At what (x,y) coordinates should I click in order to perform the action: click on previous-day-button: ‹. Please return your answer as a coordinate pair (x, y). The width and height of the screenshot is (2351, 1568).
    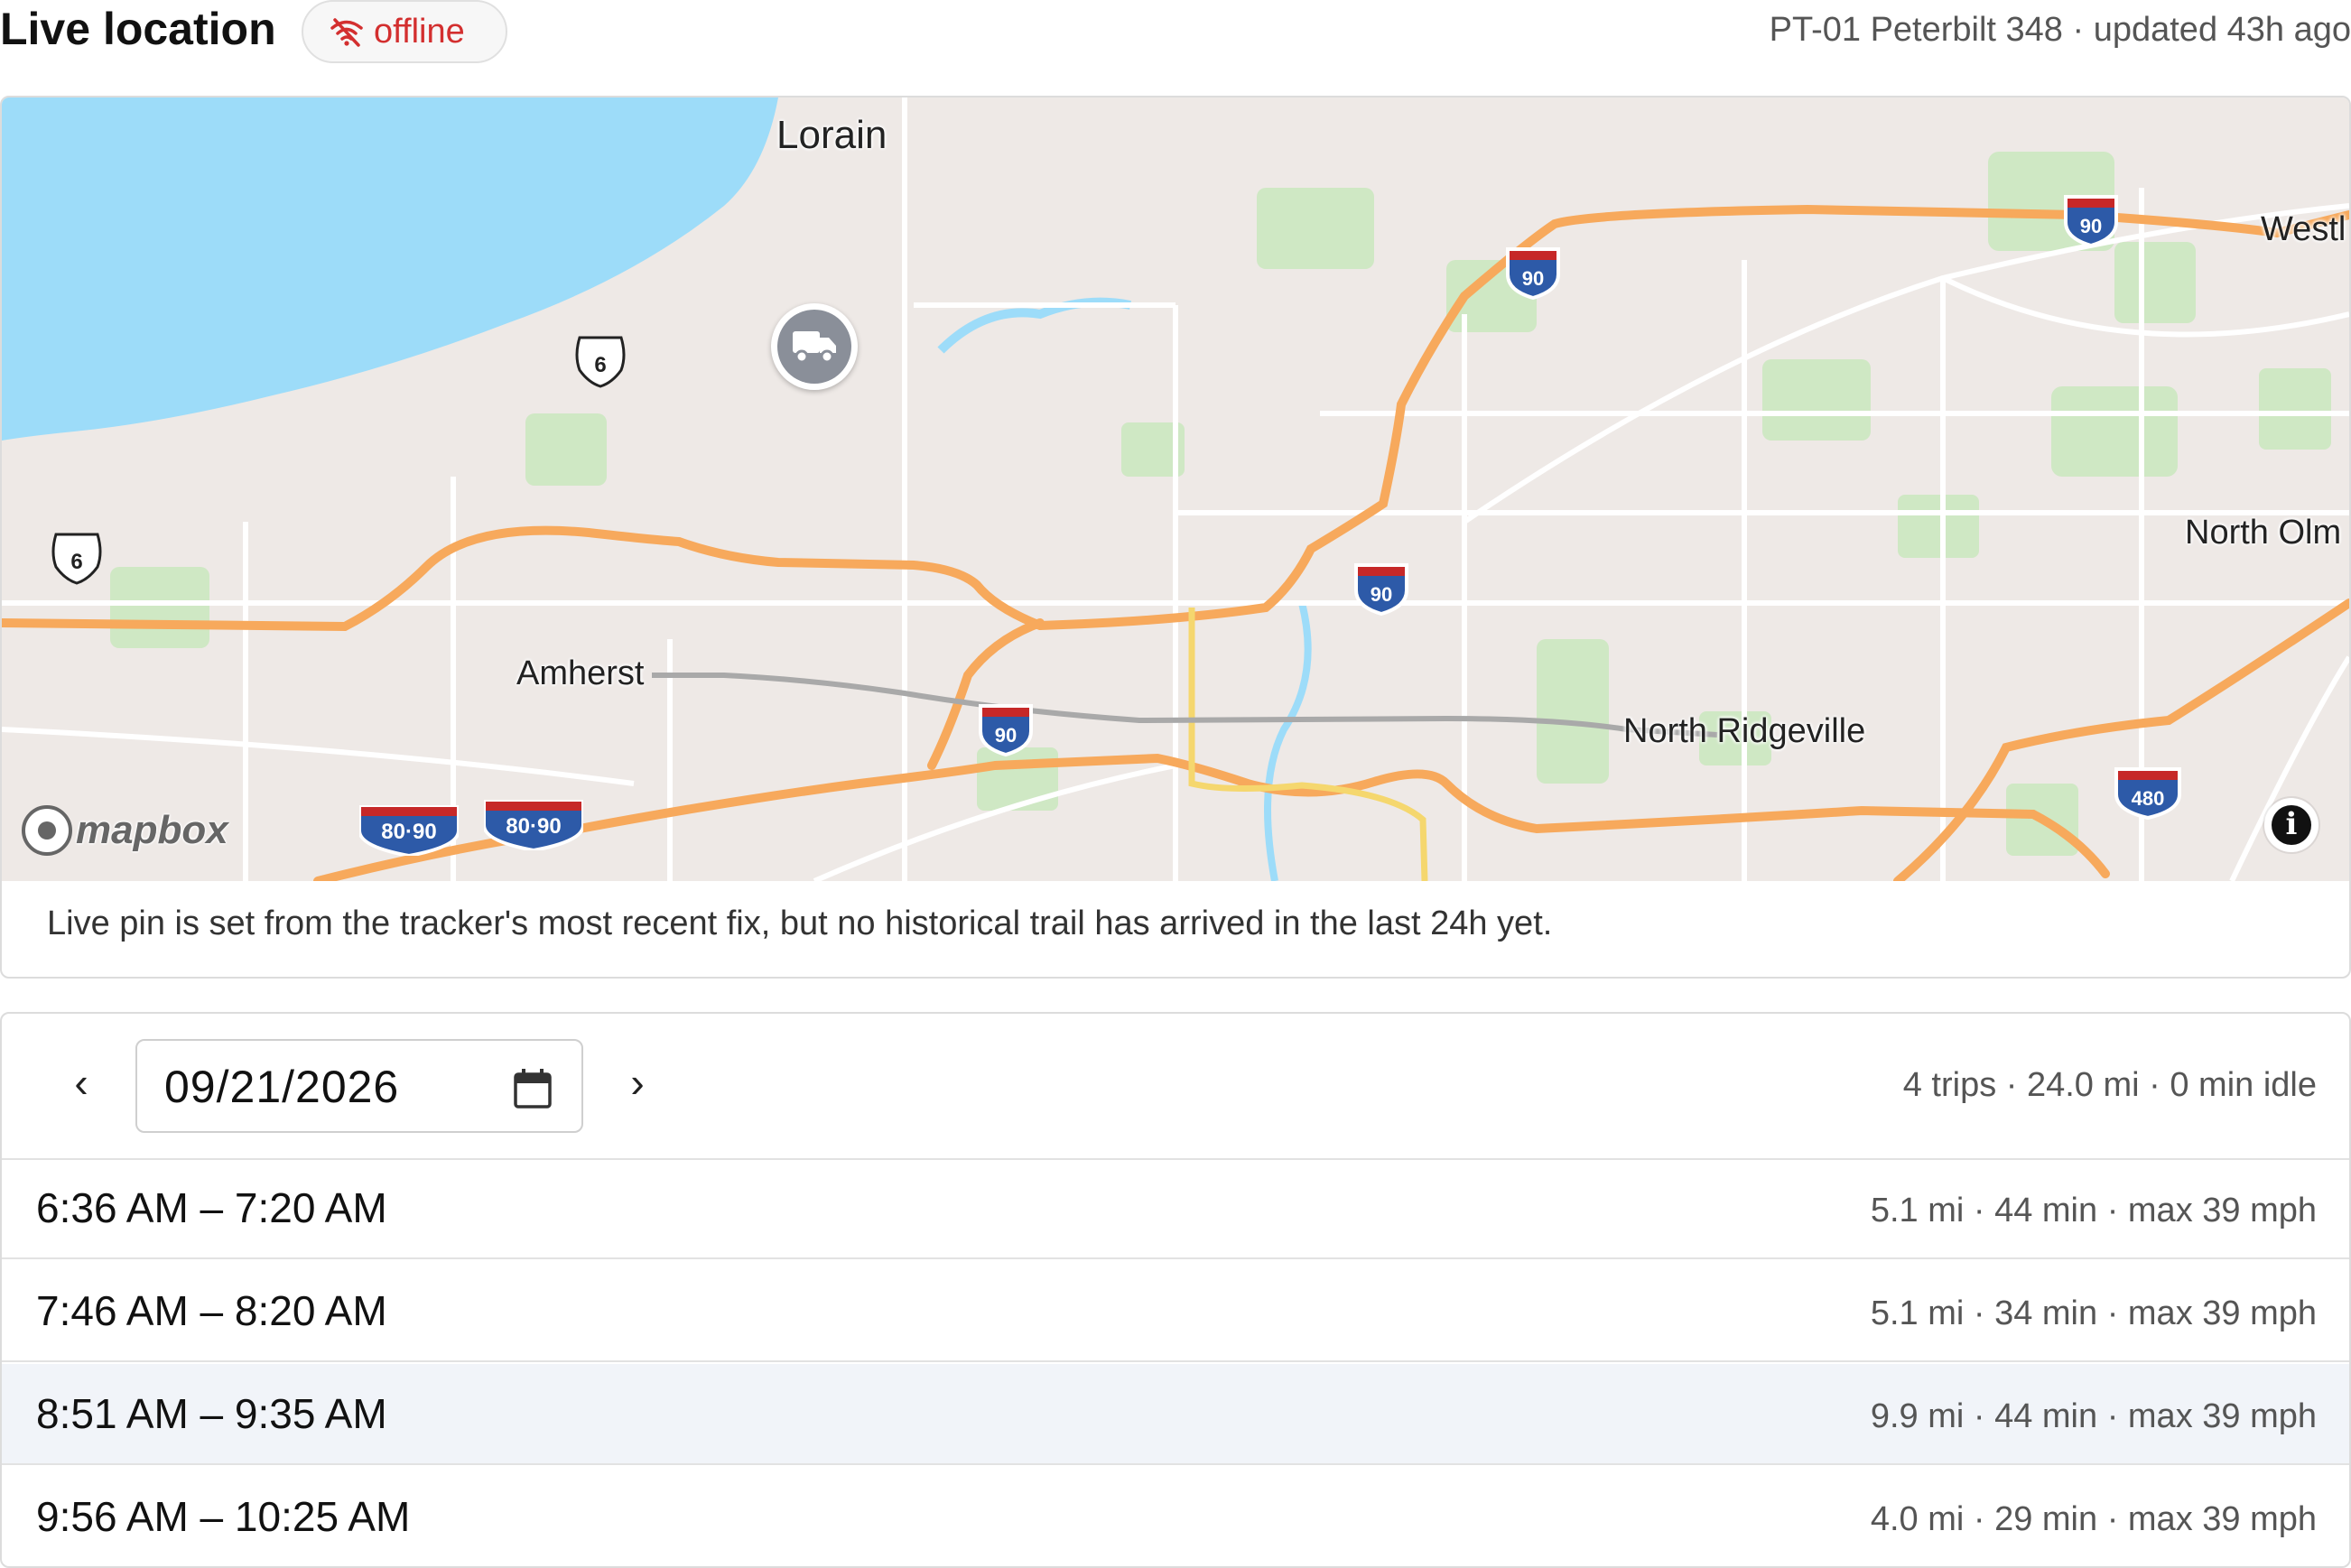
    Looking at the image, I should click on (81, 1084).